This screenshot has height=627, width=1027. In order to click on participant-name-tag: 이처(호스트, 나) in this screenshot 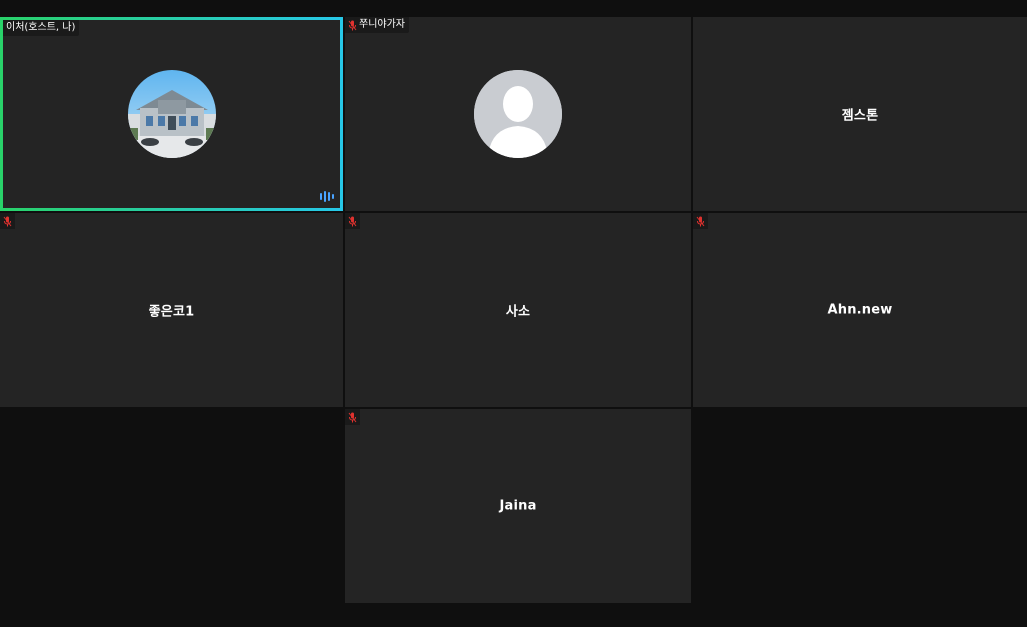, I will do `click(41, 28)`.